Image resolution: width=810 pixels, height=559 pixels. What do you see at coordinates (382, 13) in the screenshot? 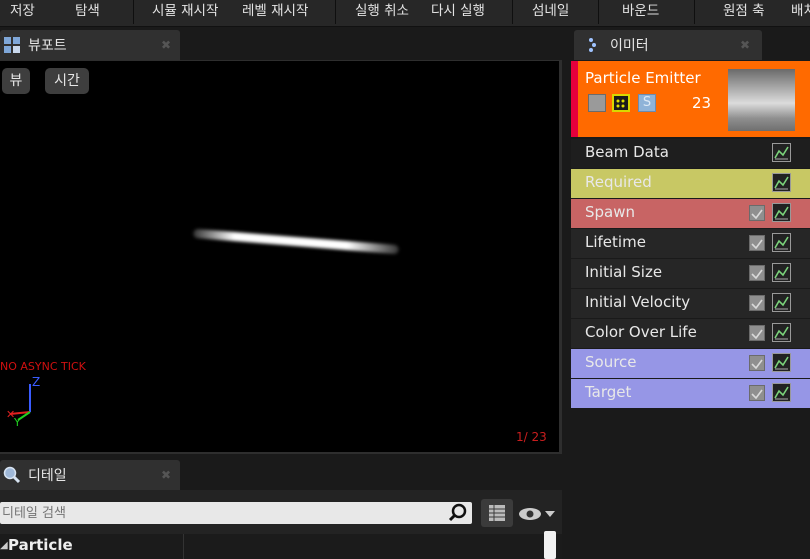
I see `undo-button: 실행 취소` at bounding box center [382, 13].